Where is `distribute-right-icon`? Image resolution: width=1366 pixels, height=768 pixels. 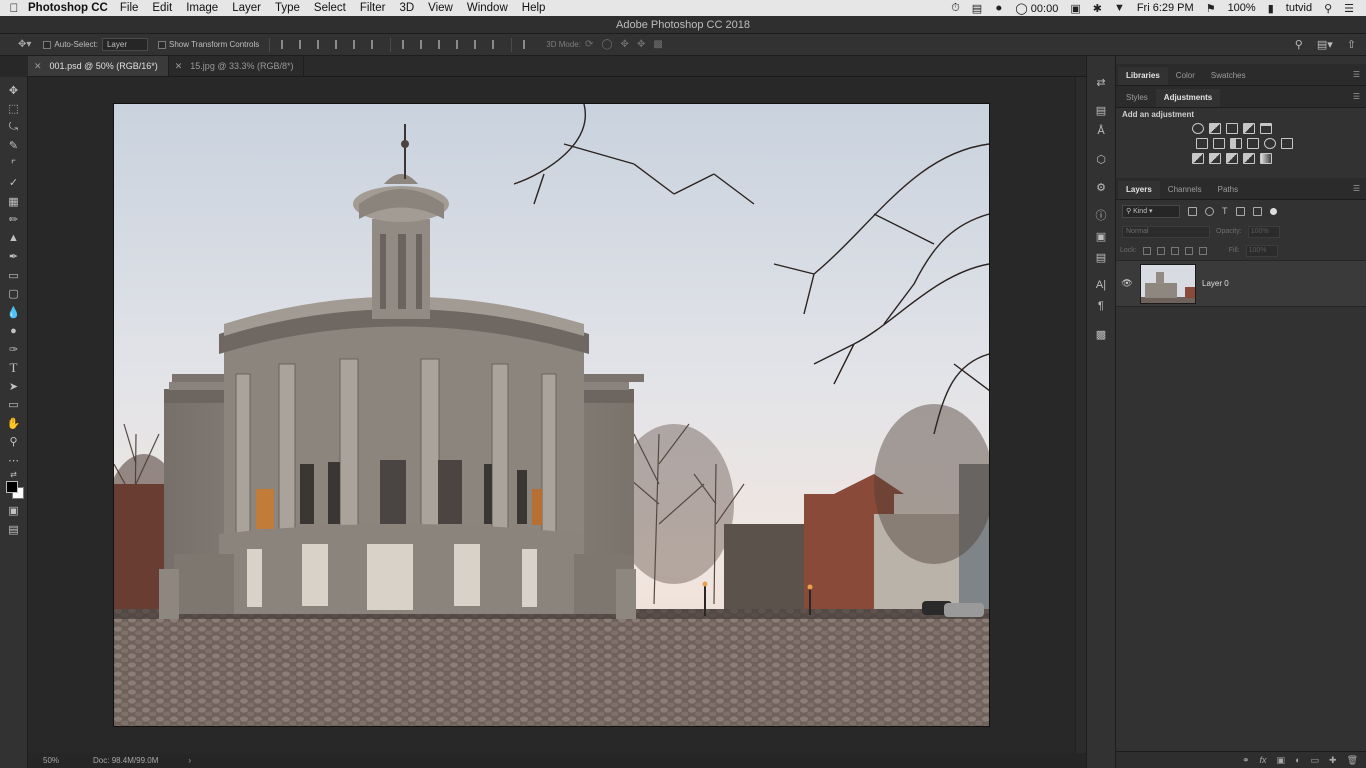 distribute-right-icon is located at coordinates (496, 44).